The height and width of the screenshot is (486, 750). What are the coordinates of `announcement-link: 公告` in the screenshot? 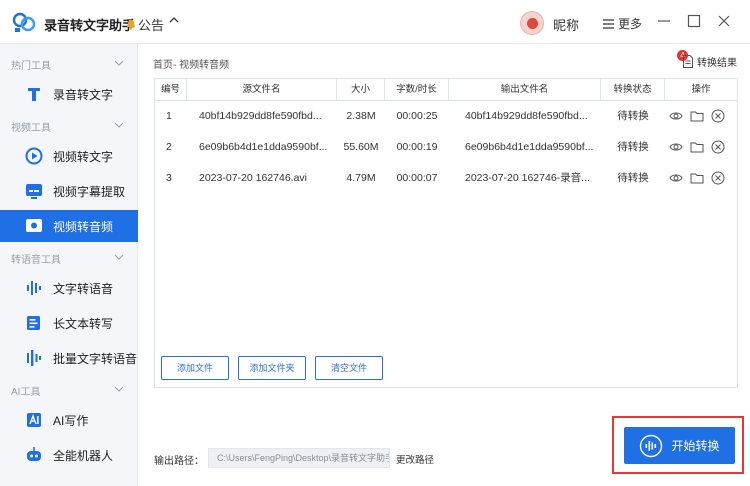 It's located at (145, 24).